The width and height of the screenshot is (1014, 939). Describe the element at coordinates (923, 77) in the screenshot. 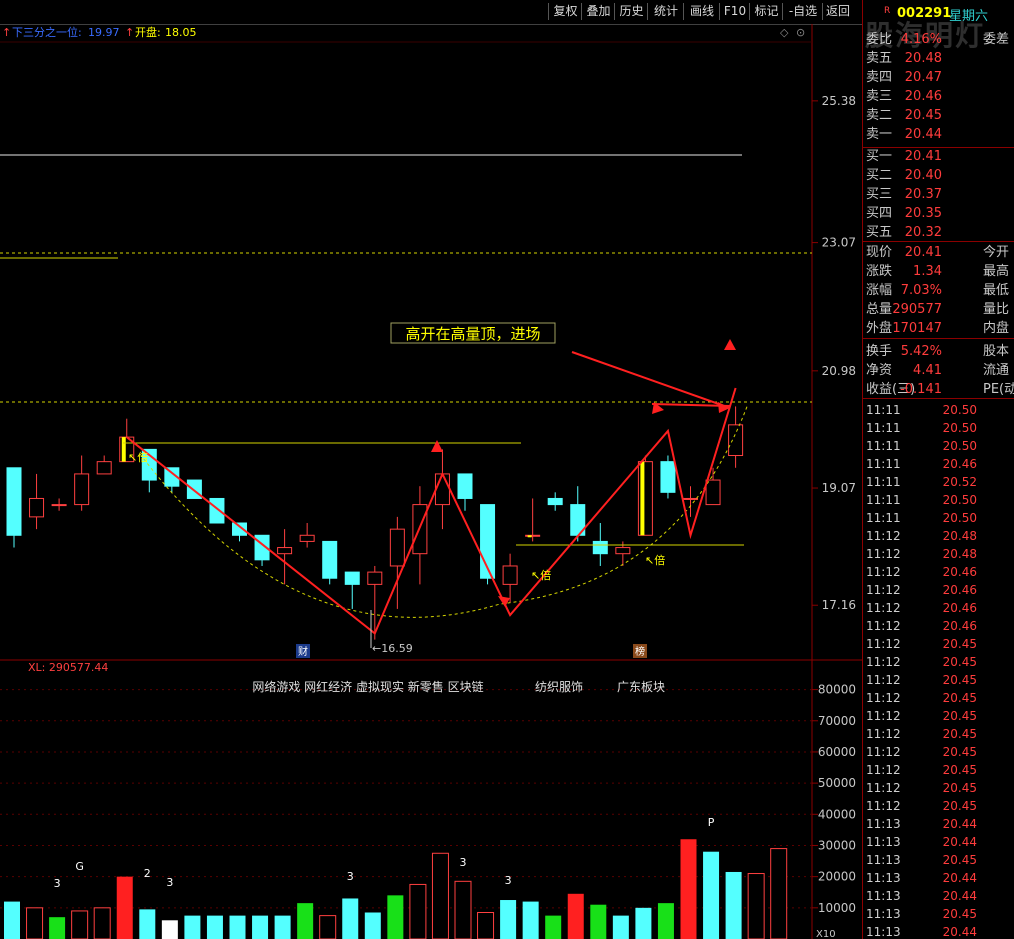

I see `order_book-value: 20.47` at that location.